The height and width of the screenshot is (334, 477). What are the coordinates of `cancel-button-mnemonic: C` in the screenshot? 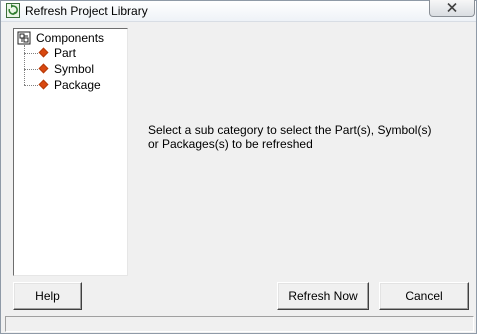 It's located at (409, 296).